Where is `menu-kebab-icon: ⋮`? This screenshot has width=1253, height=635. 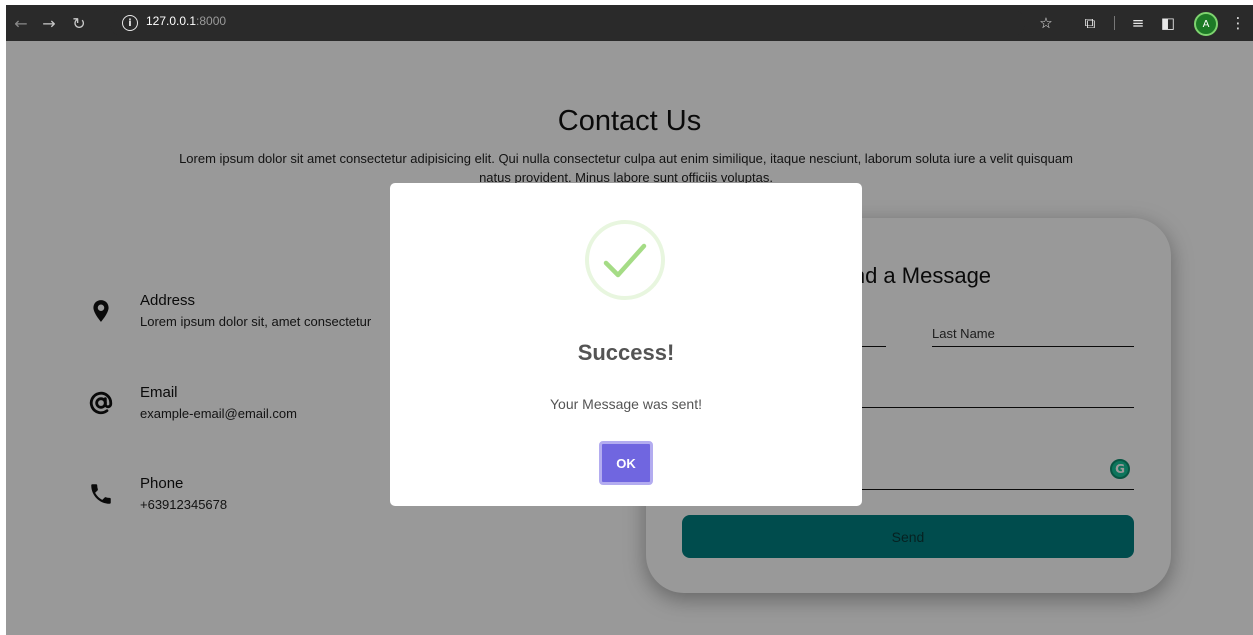 menu-kebab-icon: ⋮ is located at coordinates (1238, 23).